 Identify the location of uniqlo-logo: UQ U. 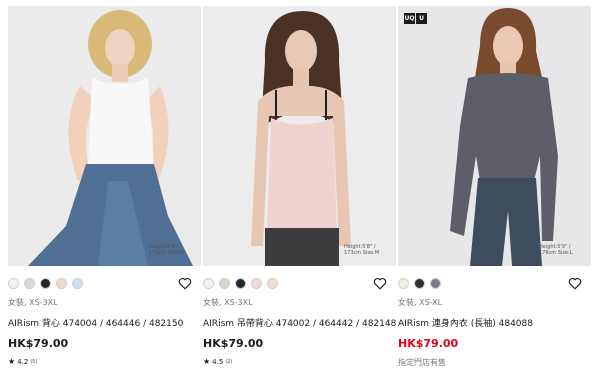
(415, 18).